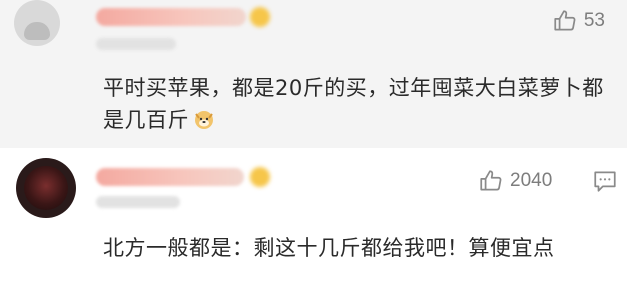 Image resolution: width=627 pixels, height=306 pixels. Describe the element at coordinates (605, 181) in the screenshot. I see `comment-bubble-icon` at that location.